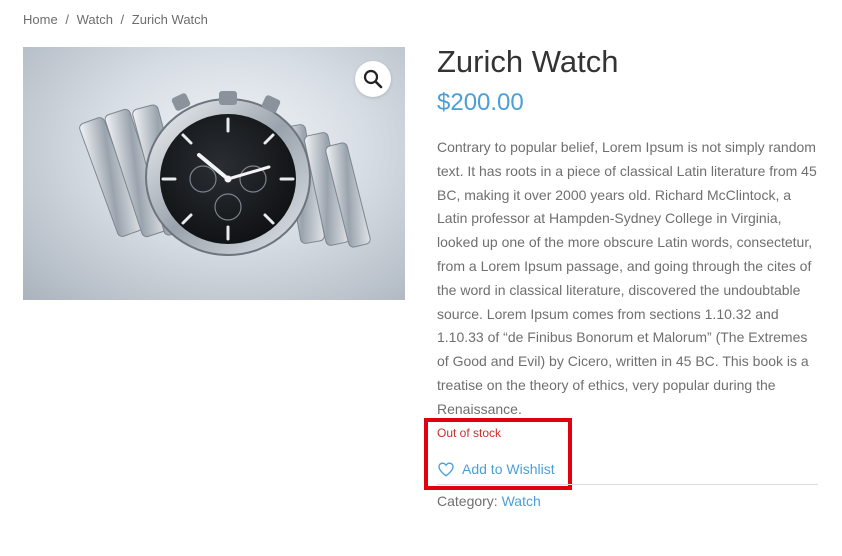  What do you see at coordinates (225, 173) in the screenshot?
I see `watch-image` at bounding box center [225, 173].